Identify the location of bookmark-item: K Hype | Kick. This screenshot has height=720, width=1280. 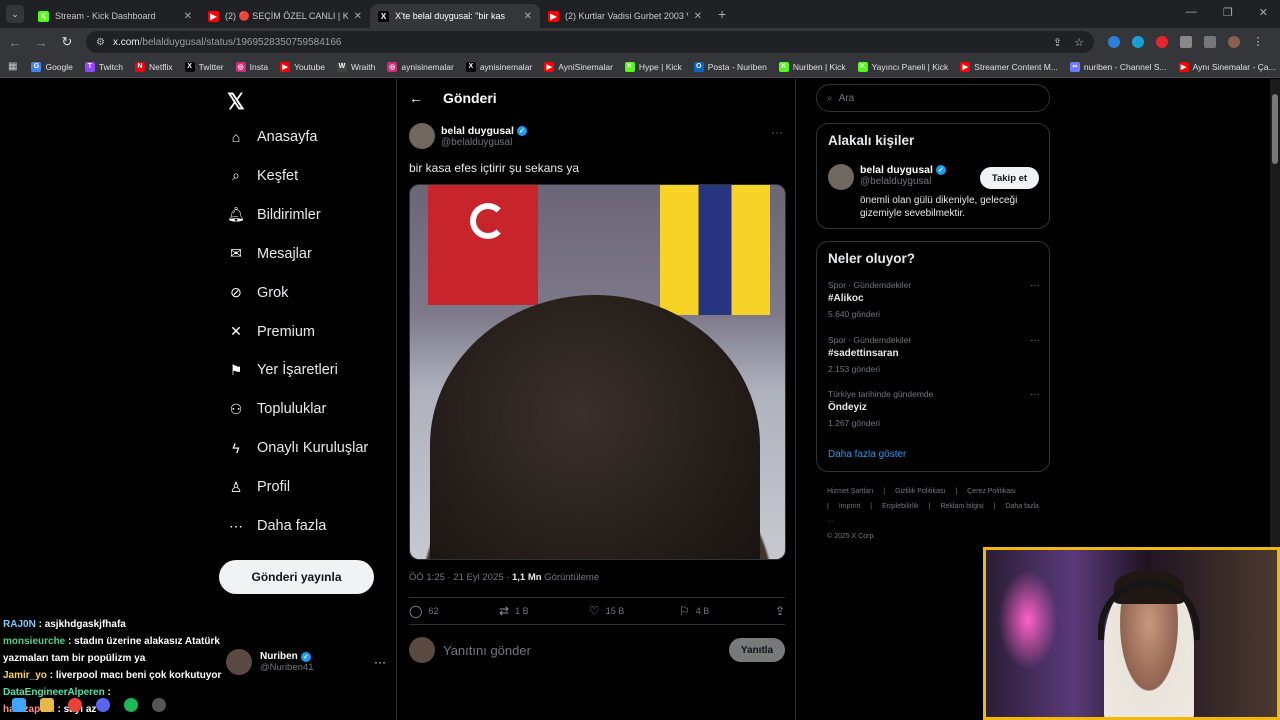
(653, 66).